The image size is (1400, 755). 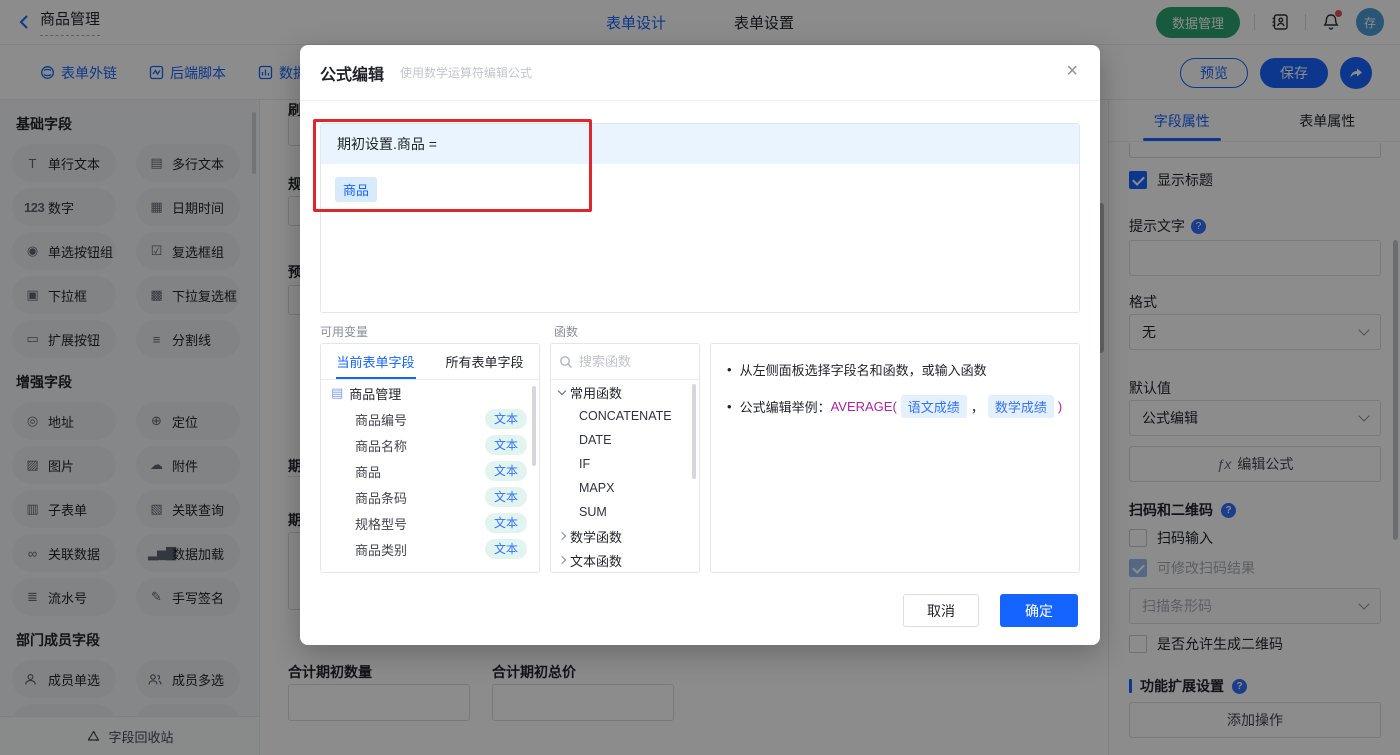 I want to click on variable-row: 商品名称 文本, so click(x=430, y=445).